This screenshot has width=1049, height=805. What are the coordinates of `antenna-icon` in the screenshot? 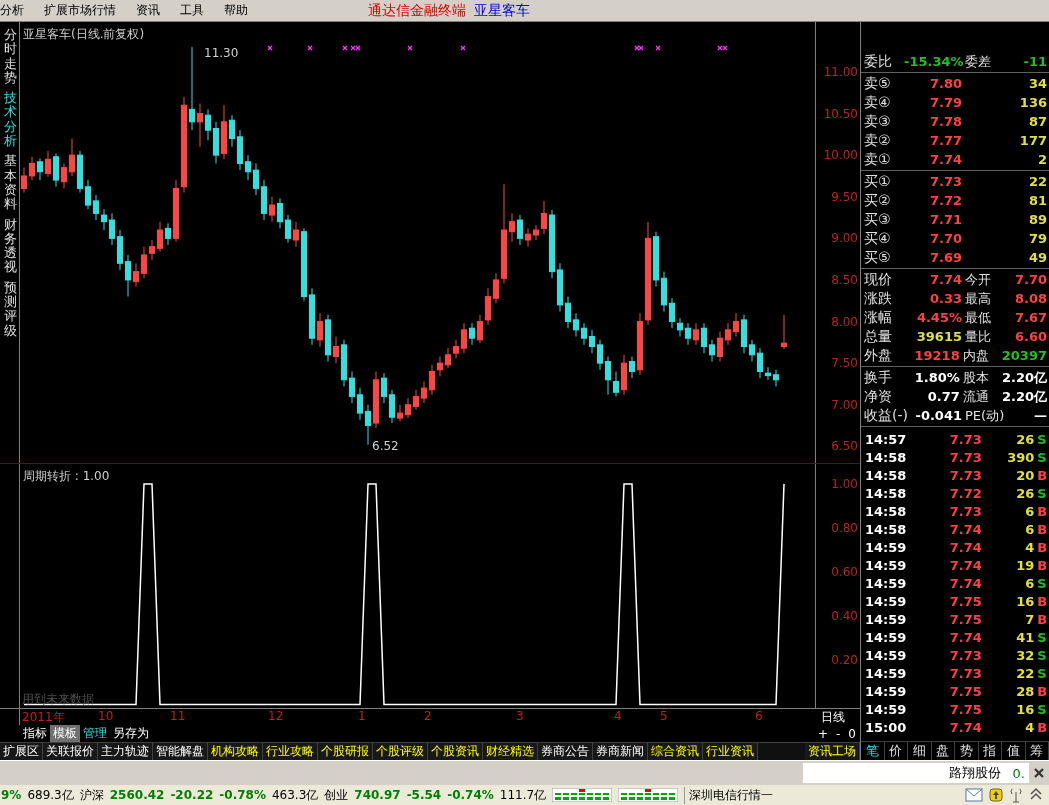 It's located at (1016, 795).